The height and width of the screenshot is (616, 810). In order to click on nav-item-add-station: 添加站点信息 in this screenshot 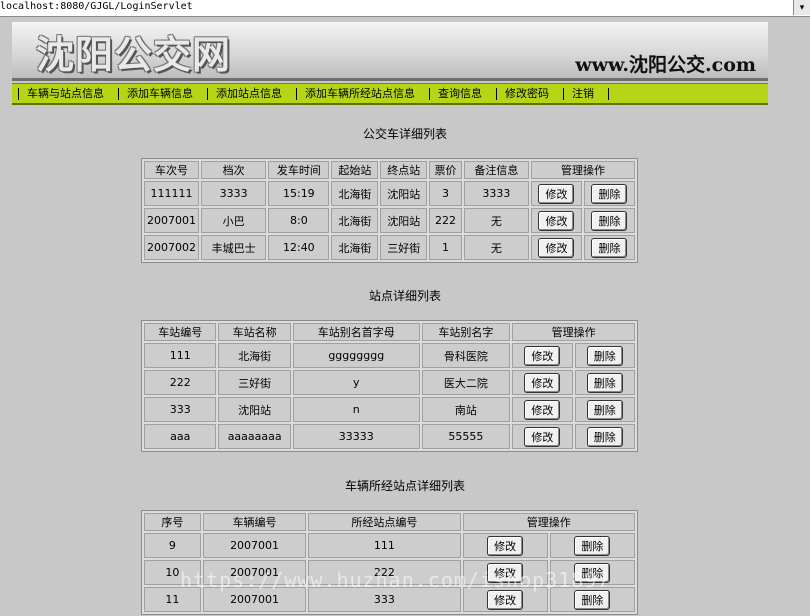, I will do `click(251, 93)`.